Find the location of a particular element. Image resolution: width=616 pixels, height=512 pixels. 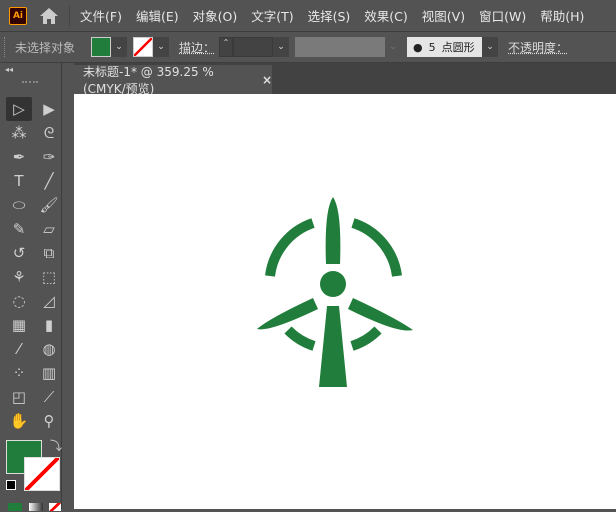

column-graph-tool-icon: ▥ is located at coordinates (49, 373).